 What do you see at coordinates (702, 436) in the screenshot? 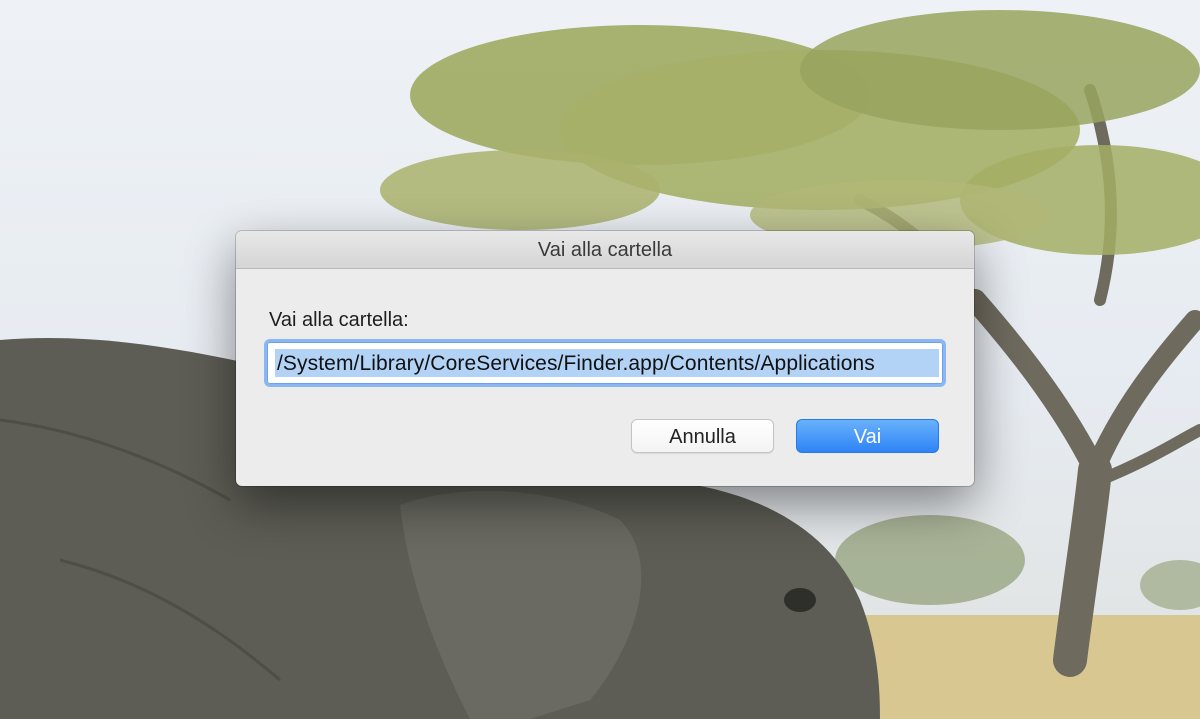
I see `cancel-button: Annulla` at bounding box center [702, 436].